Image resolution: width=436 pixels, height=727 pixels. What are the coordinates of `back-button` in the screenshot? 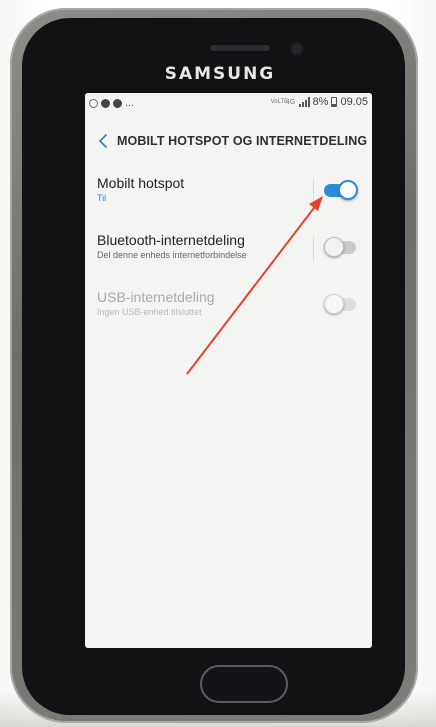 It's located at (103, 141).